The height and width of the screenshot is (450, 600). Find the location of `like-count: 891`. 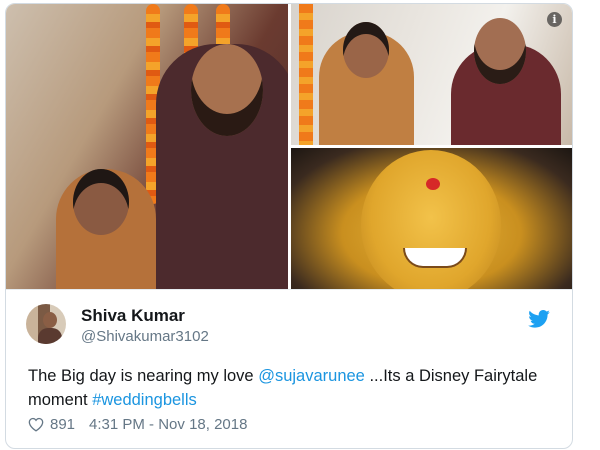

like-count: 891 is located at coordinates (62, 424).